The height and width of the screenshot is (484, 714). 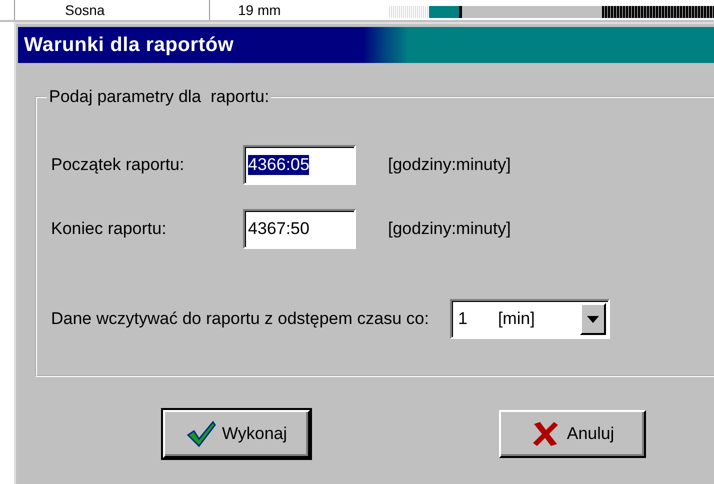 What do you see at coordinates (236, 434) in the screenshot?
I see `ok-button: Wykonaj` at bounding box center [236, 434].